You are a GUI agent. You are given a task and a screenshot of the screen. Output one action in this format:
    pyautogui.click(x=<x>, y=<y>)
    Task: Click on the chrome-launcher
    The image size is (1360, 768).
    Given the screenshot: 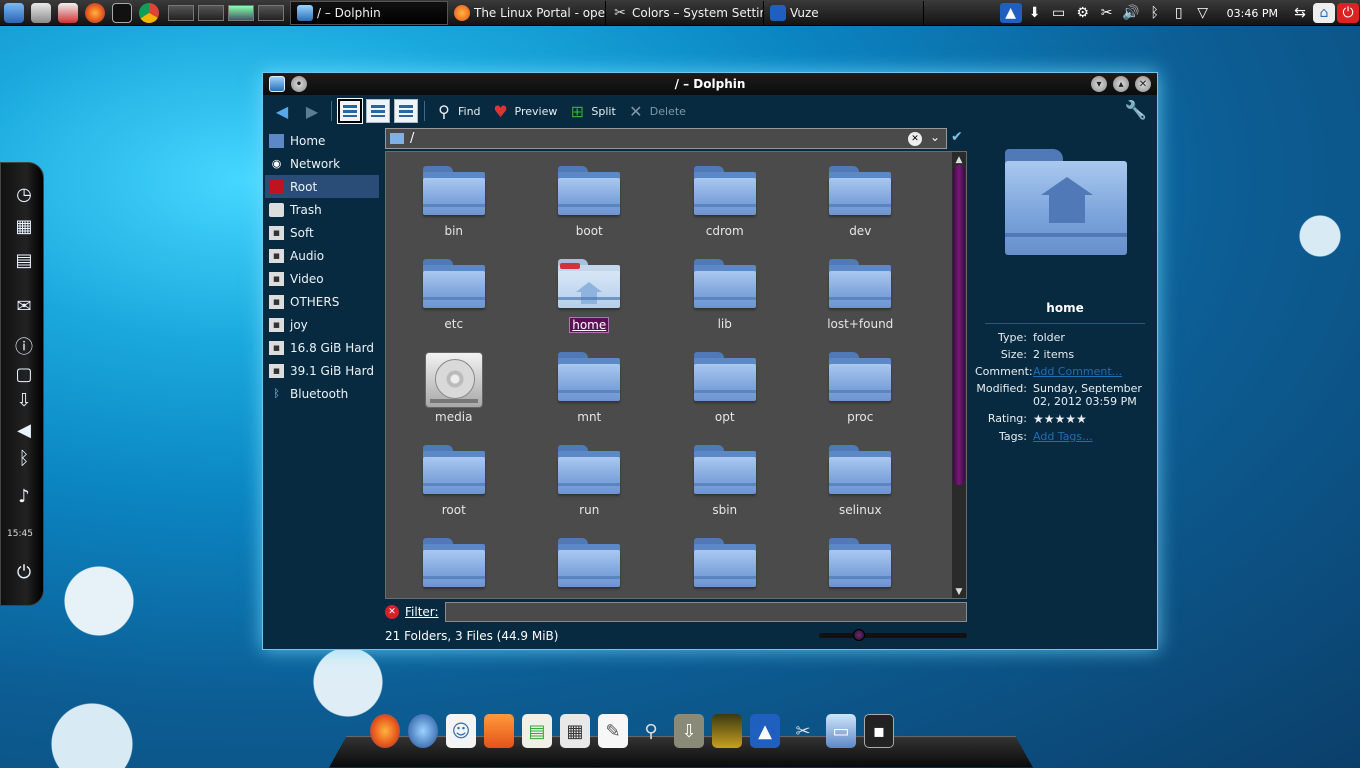 What is the action you would take?
    pyautogui.click(x=148, y=13)
    